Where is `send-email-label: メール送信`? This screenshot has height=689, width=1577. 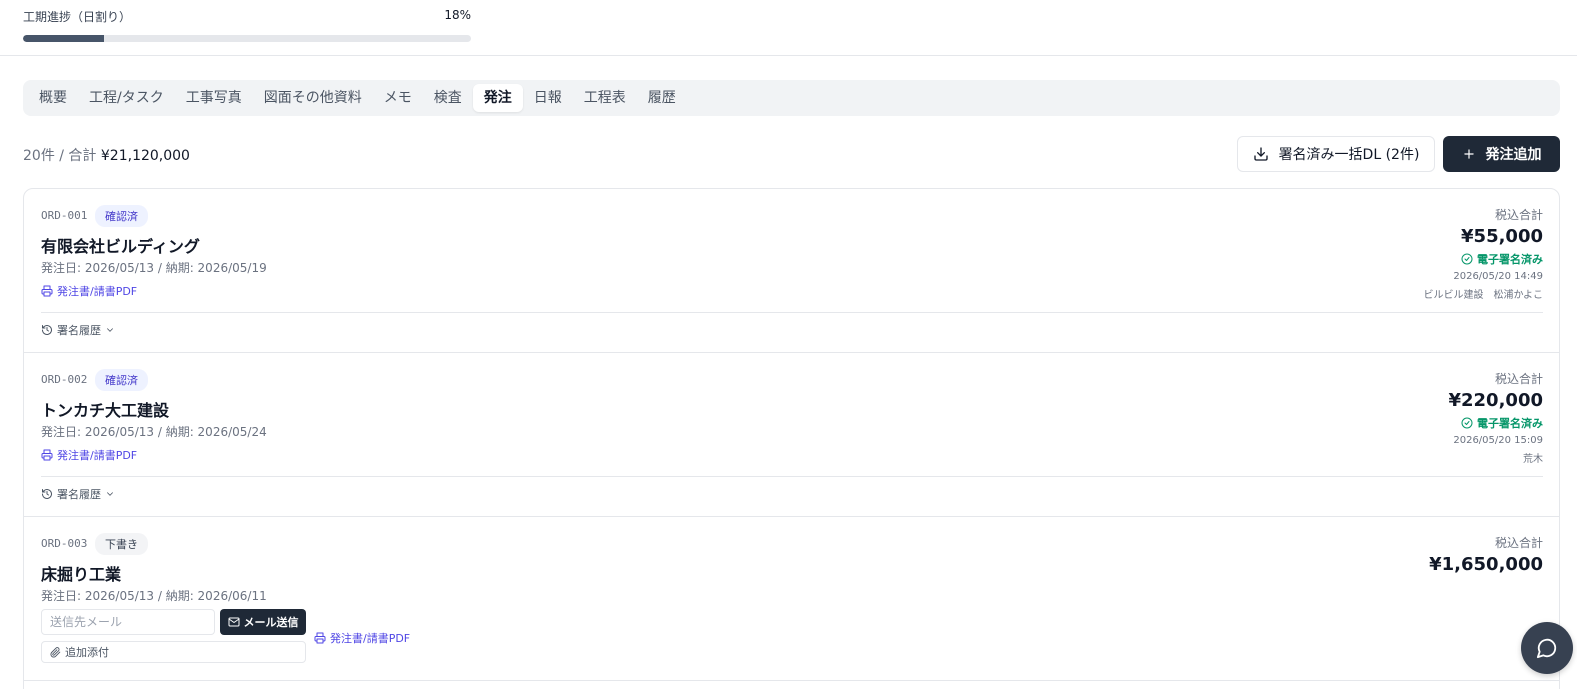
send-email-label: メール送信 is located at coordinates (271, 622).